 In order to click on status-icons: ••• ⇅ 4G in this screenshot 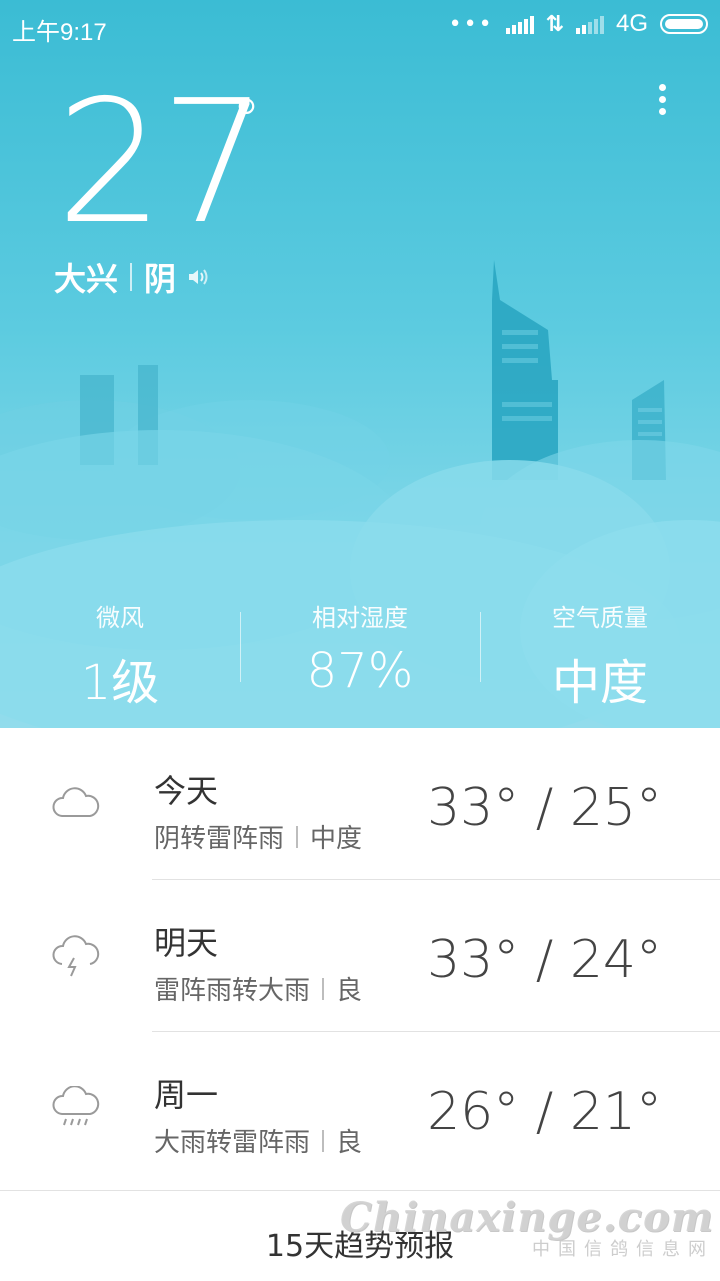, I will do `click(578, 24)`.